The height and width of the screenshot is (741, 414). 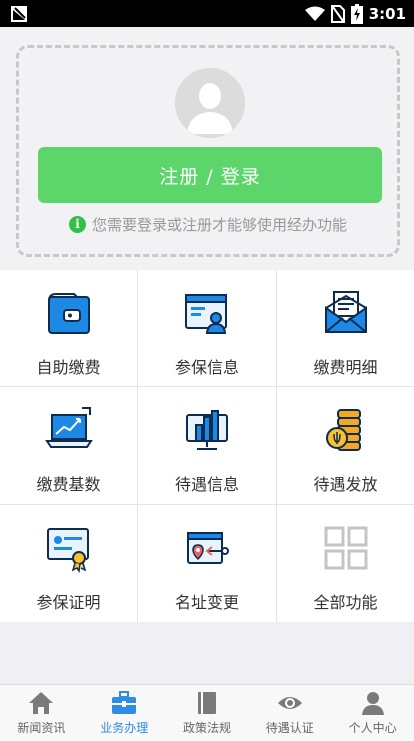 I want to click on nav-item-policy: 政策法规, so click(x=207, y=713).